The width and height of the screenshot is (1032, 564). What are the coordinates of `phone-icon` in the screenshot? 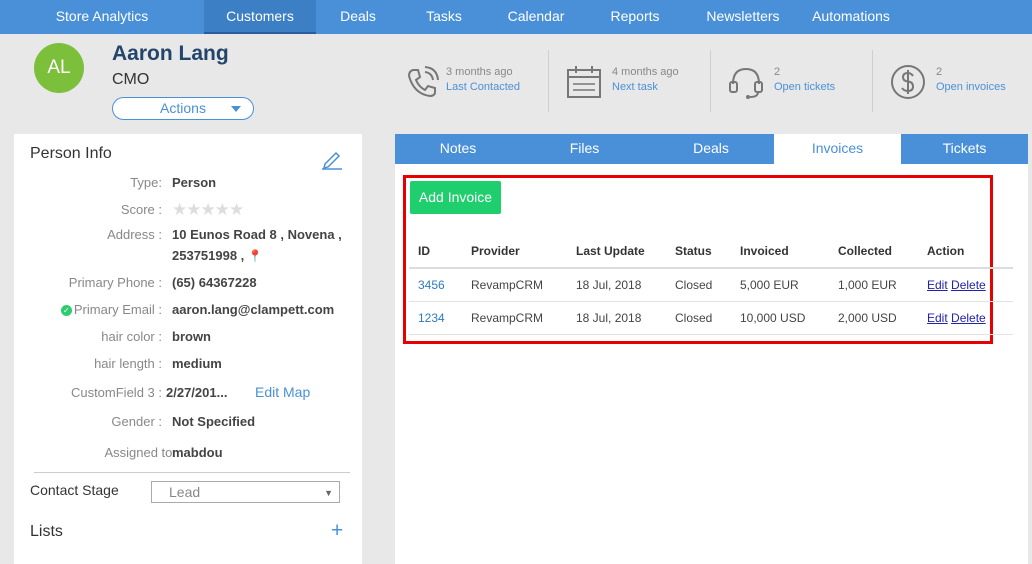 It's located at (423, 82).